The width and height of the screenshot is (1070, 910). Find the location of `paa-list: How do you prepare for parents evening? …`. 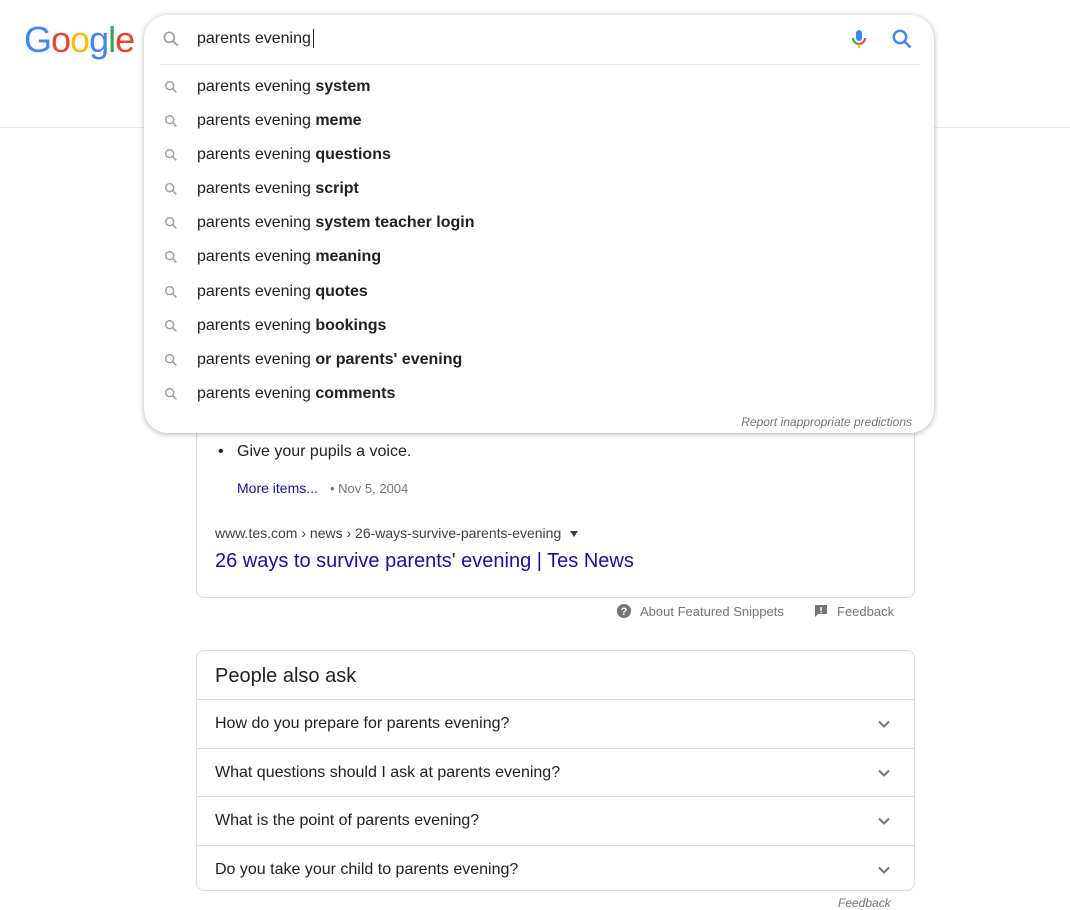

paa-list: How do you prepare for parents evening? … is located at coordinates (555, 796).